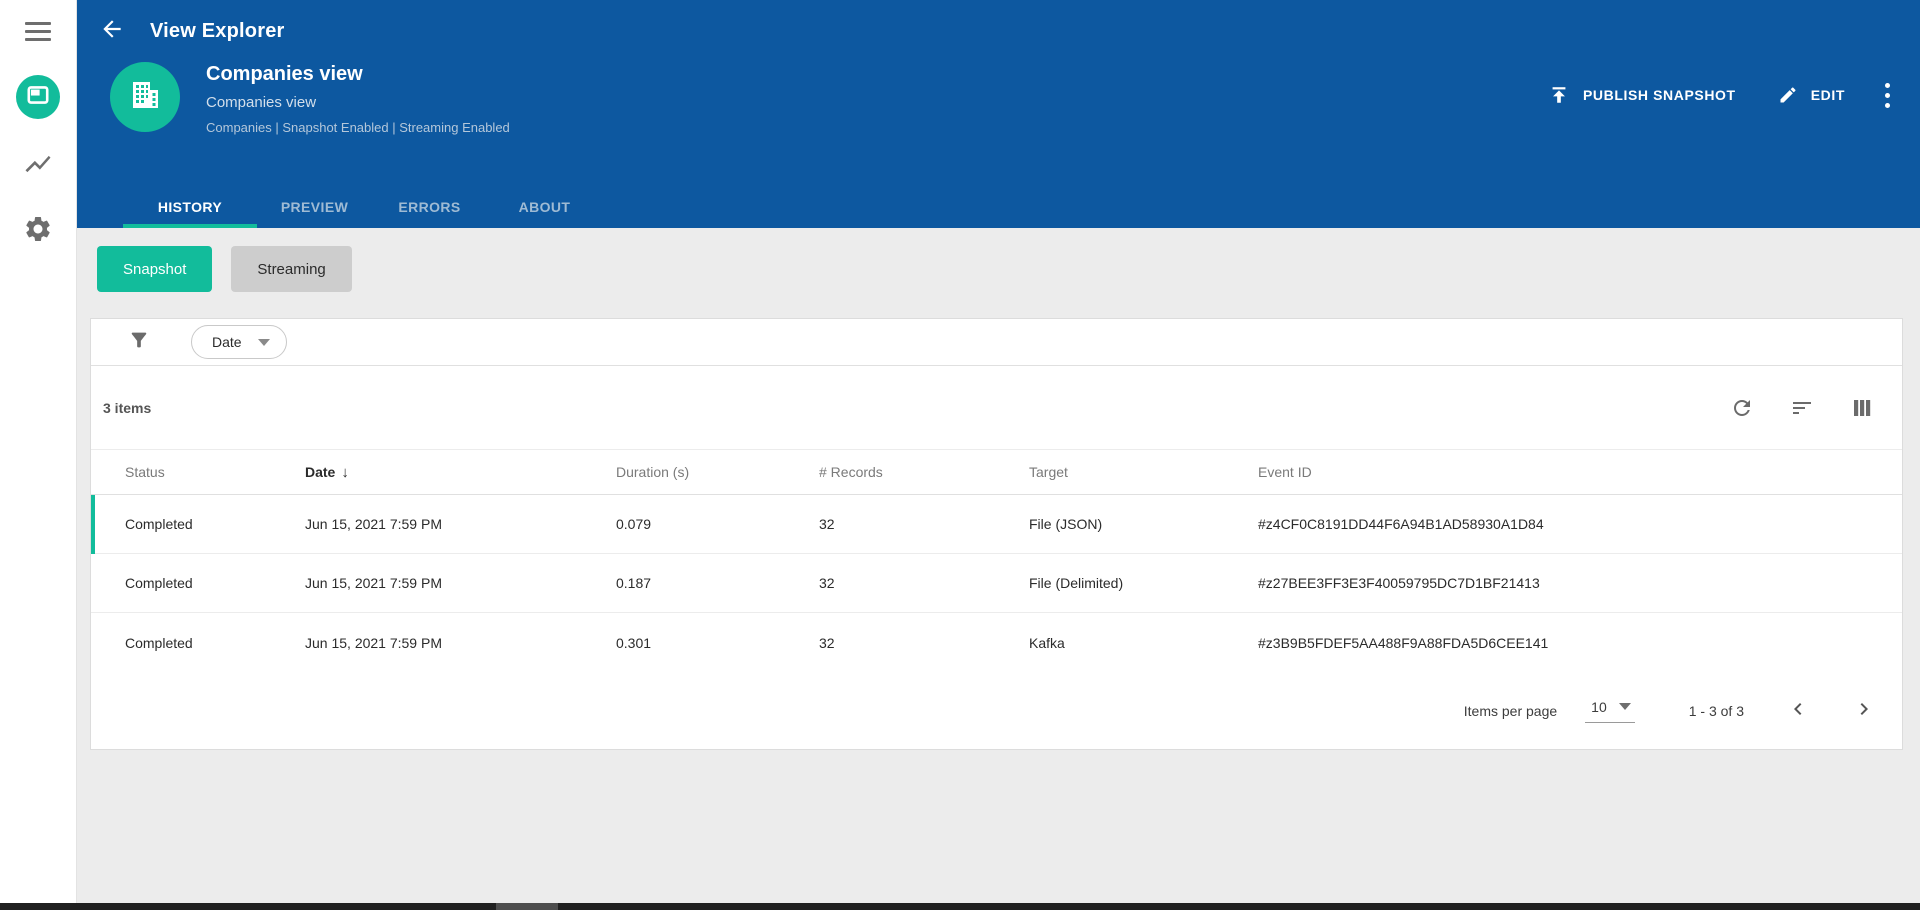  I want to click on horizontal-scrollbar, so click(960, 906).